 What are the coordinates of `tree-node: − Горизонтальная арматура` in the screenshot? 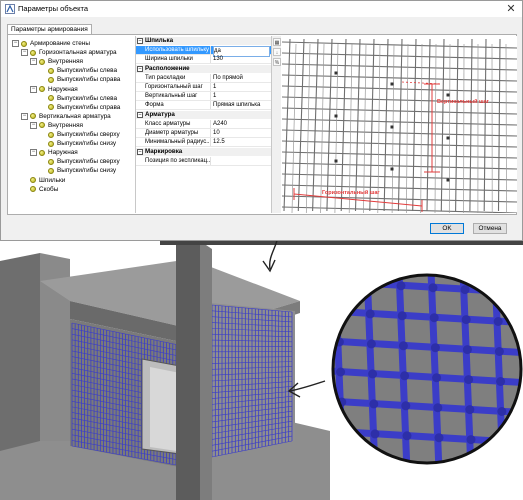 It's located at (69, 52).